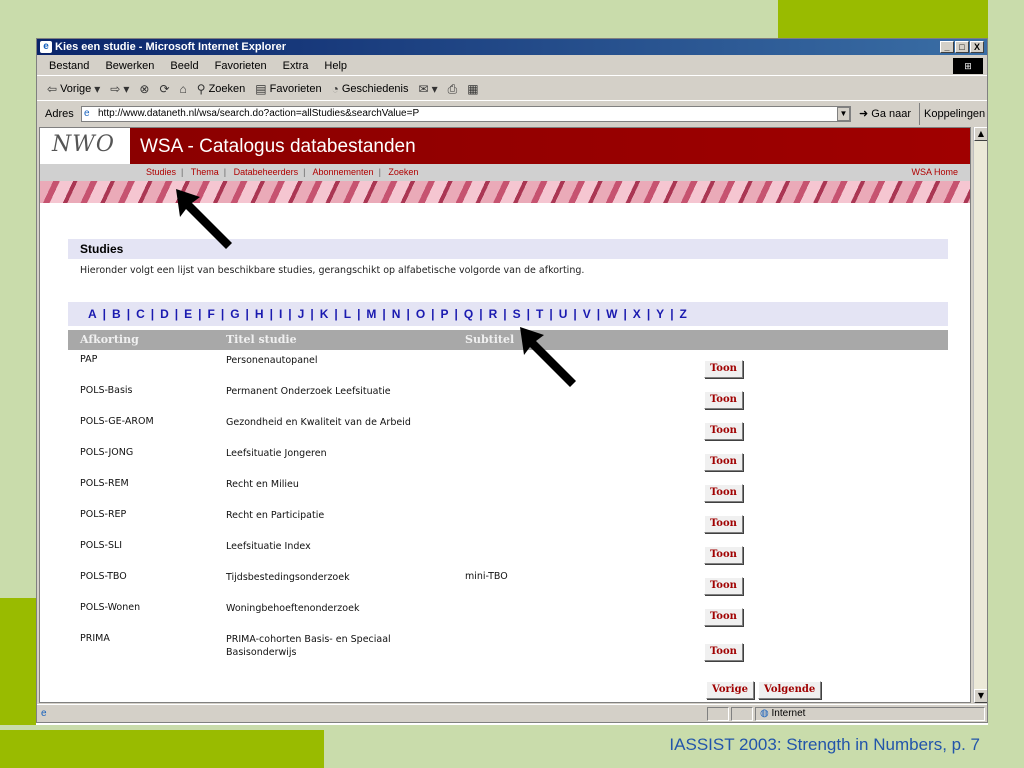 Image resolution: width=1024 pixels, height=768 pixels. I want to click on alphabet-letter-w: W, so click(611, 314).